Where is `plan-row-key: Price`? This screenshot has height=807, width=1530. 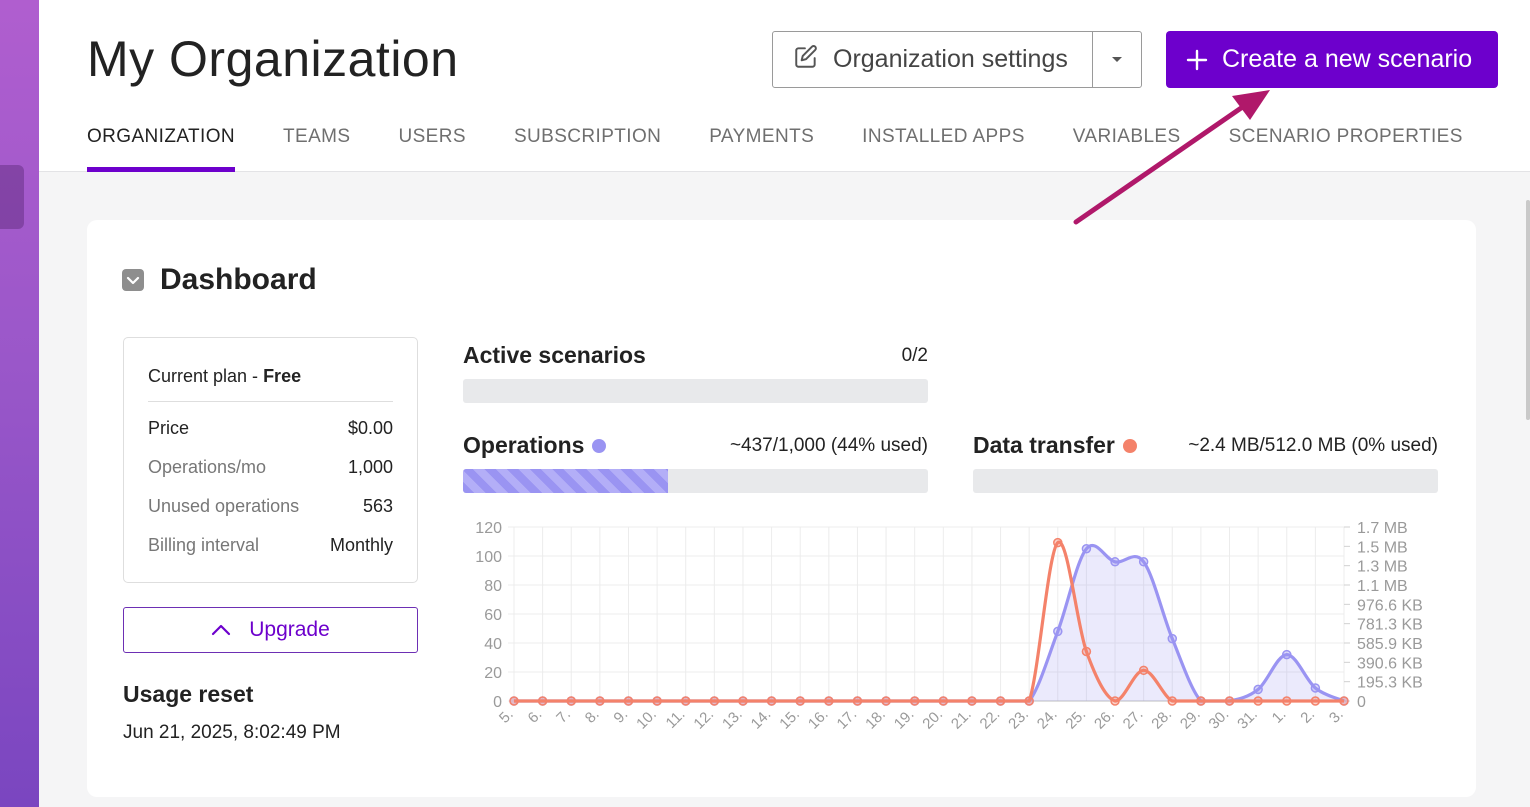
plan-row-key: Price is located at coordinates (169, 428).